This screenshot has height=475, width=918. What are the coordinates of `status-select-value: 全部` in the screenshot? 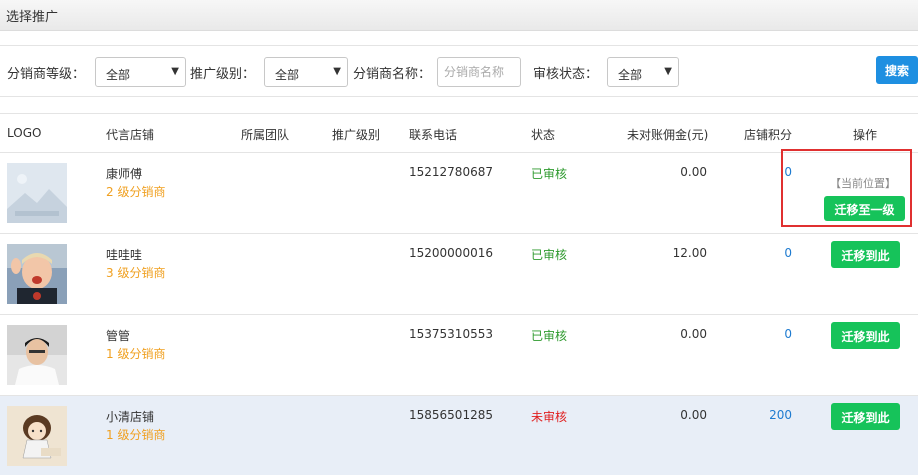 It's located at (630, 75).